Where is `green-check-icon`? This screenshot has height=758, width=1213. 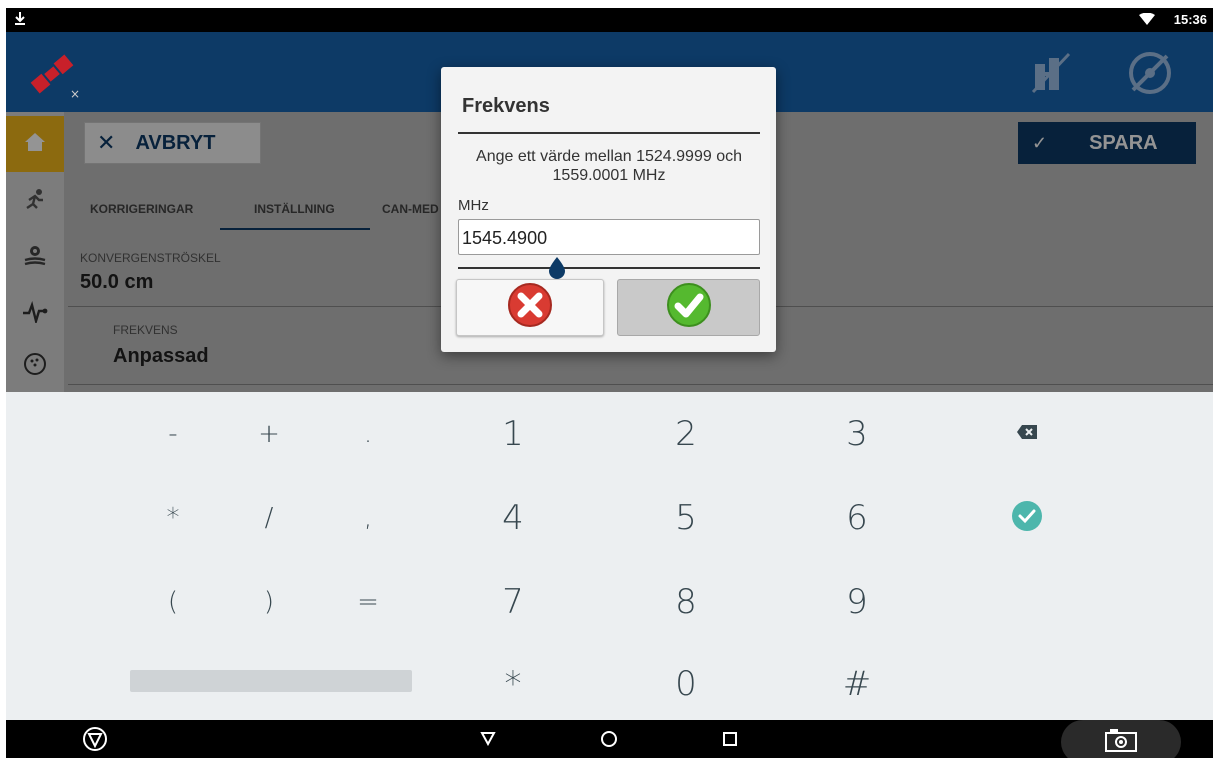 green-check-icon is located at coordinates (689, 307).